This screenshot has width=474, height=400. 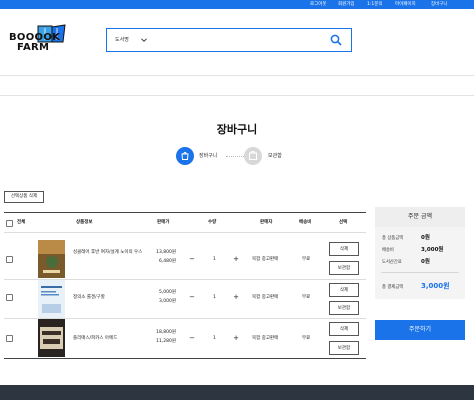 What do you see at coordinates (266, 222) in the screenshot?
I see `column-header-seller: 판매자` at bounding box center [266, 222].